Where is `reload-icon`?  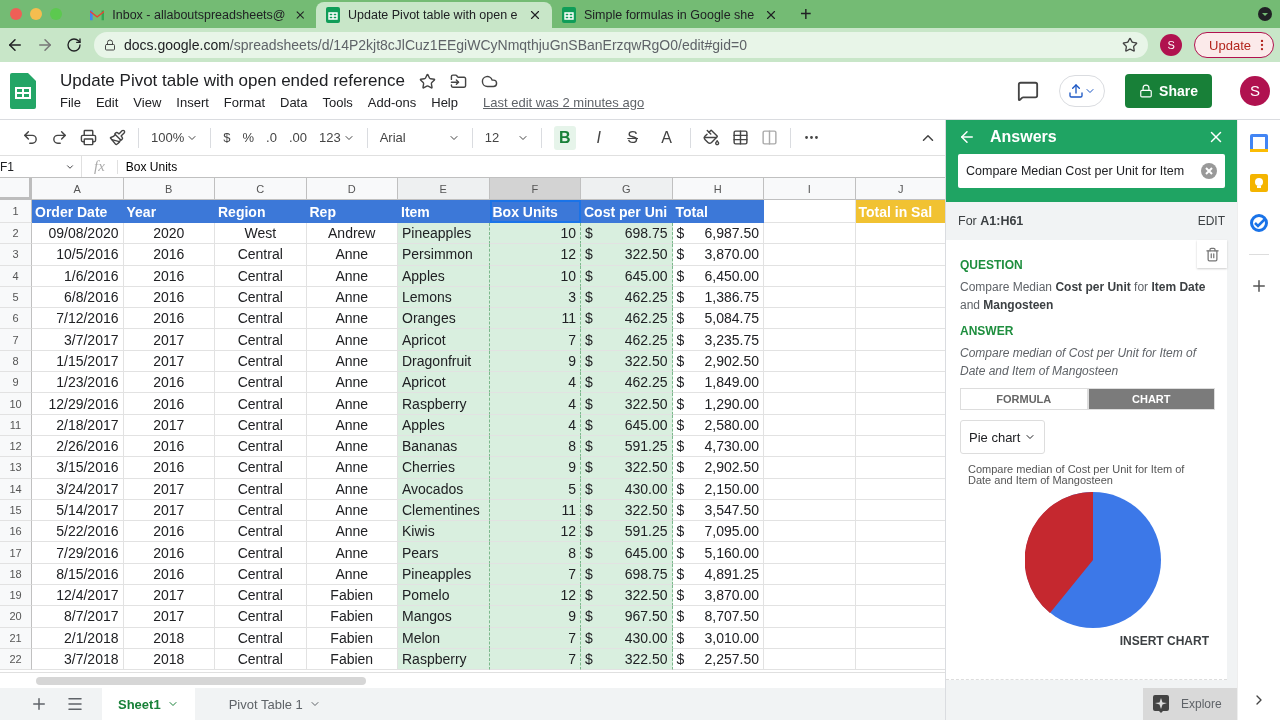 reload-icon is located at coordinates (74, 45).